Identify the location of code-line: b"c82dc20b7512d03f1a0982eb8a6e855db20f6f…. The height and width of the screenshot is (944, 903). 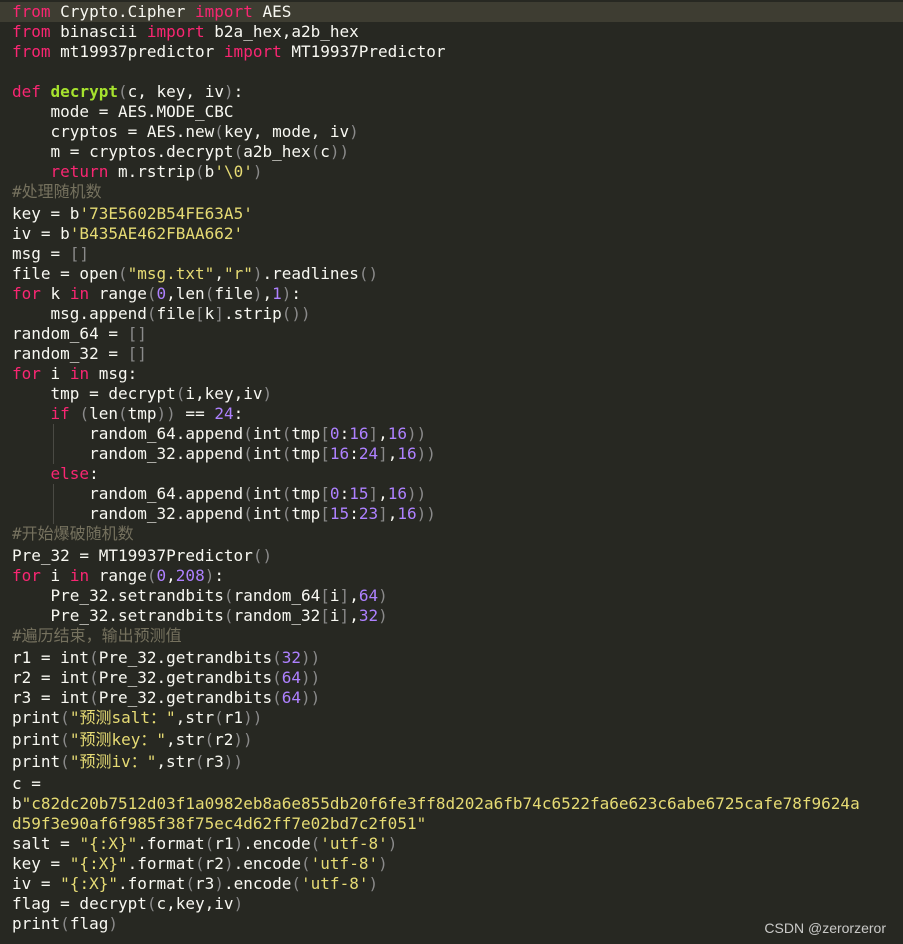
(436, 804).